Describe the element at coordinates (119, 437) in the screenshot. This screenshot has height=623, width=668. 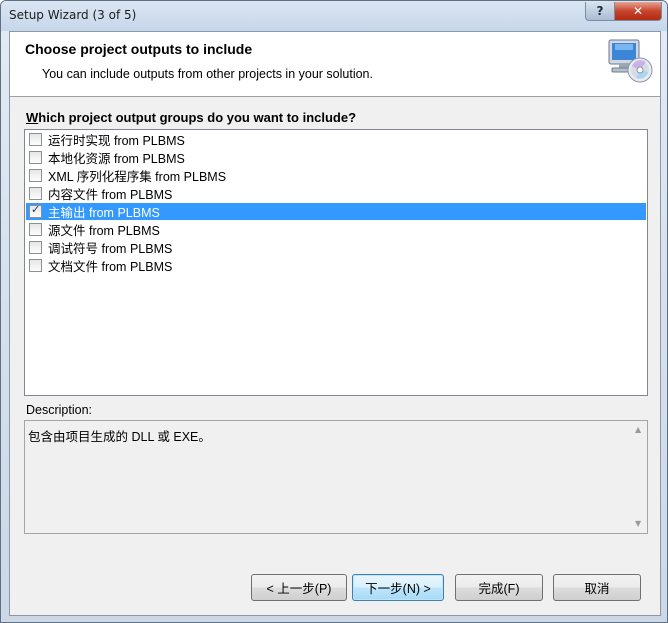
I see `description-text: 包含由项目生成的 DLL 或 EXE。` at that location.